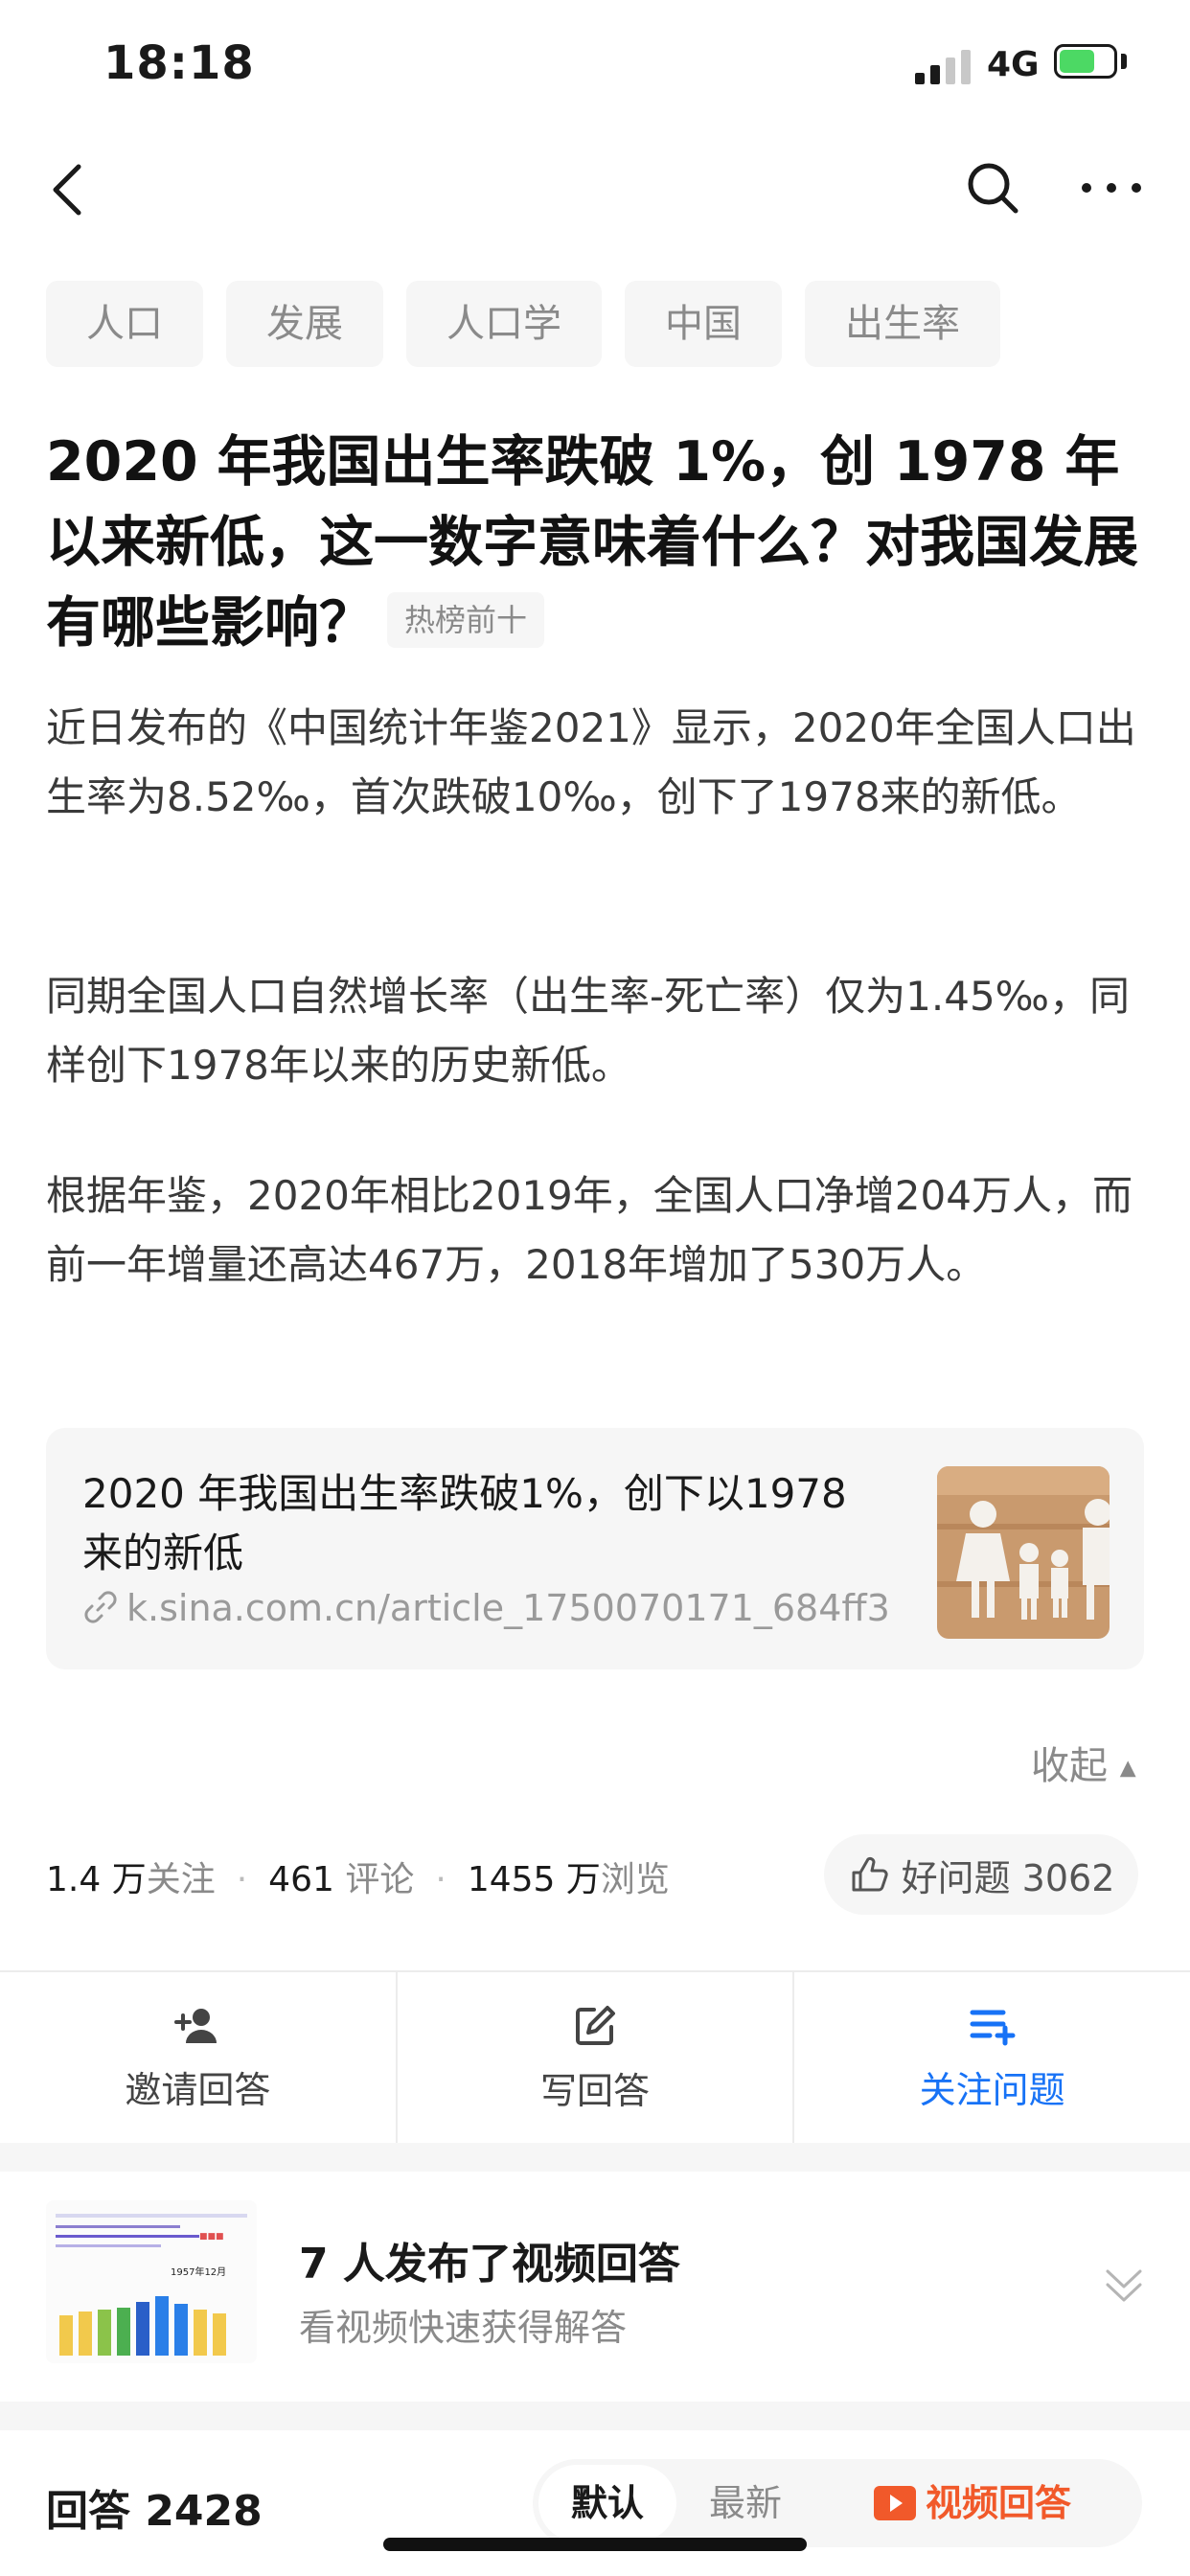 The image size is (1190, 2576). Describe the element at coordinates (1128, 1768) in the screenshot. I see `caret-up-icon: ▲` at that location.